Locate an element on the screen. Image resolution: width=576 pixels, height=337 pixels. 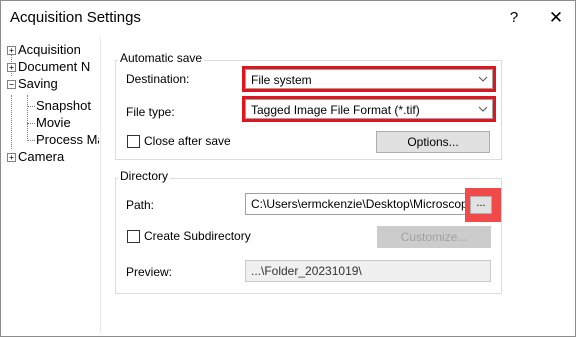
create-subdirectory-checkbox is located at coordinates (133, 236).